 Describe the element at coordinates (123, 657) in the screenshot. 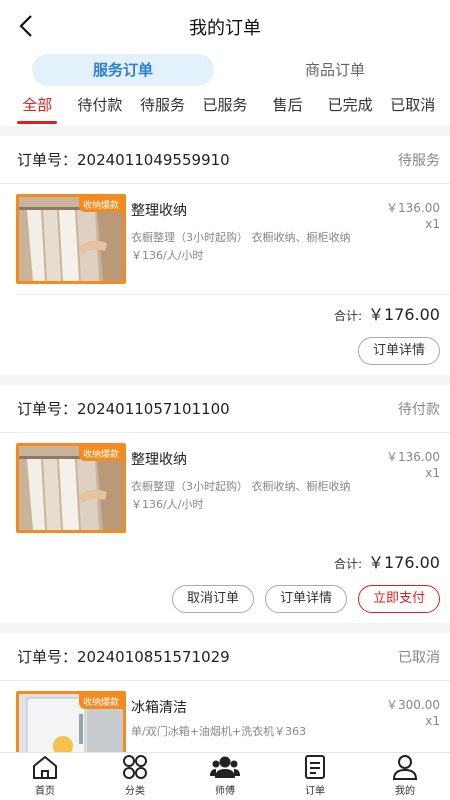

I see `order-number: 订单号：2024010851571029` at that location.